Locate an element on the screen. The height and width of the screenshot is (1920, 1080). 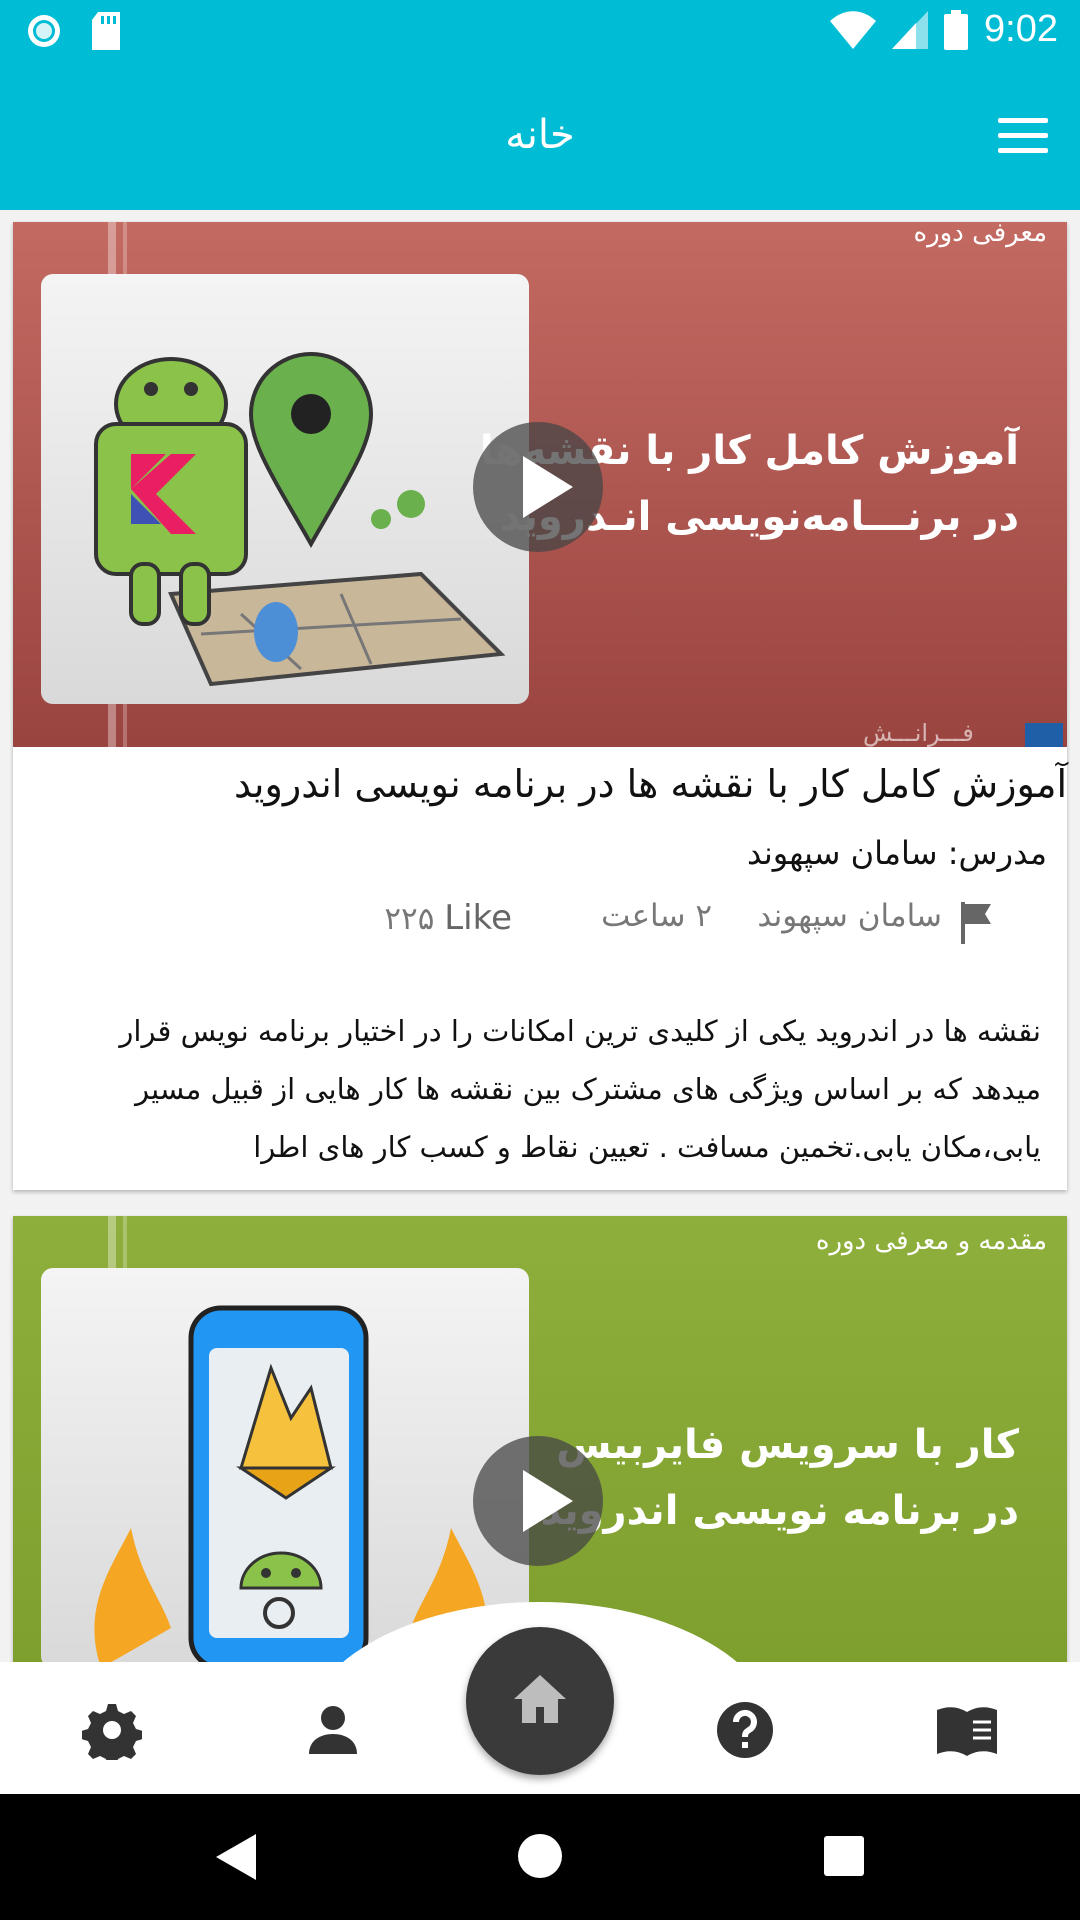
status-bar: 9:02 is located at coordinates (540, 32).